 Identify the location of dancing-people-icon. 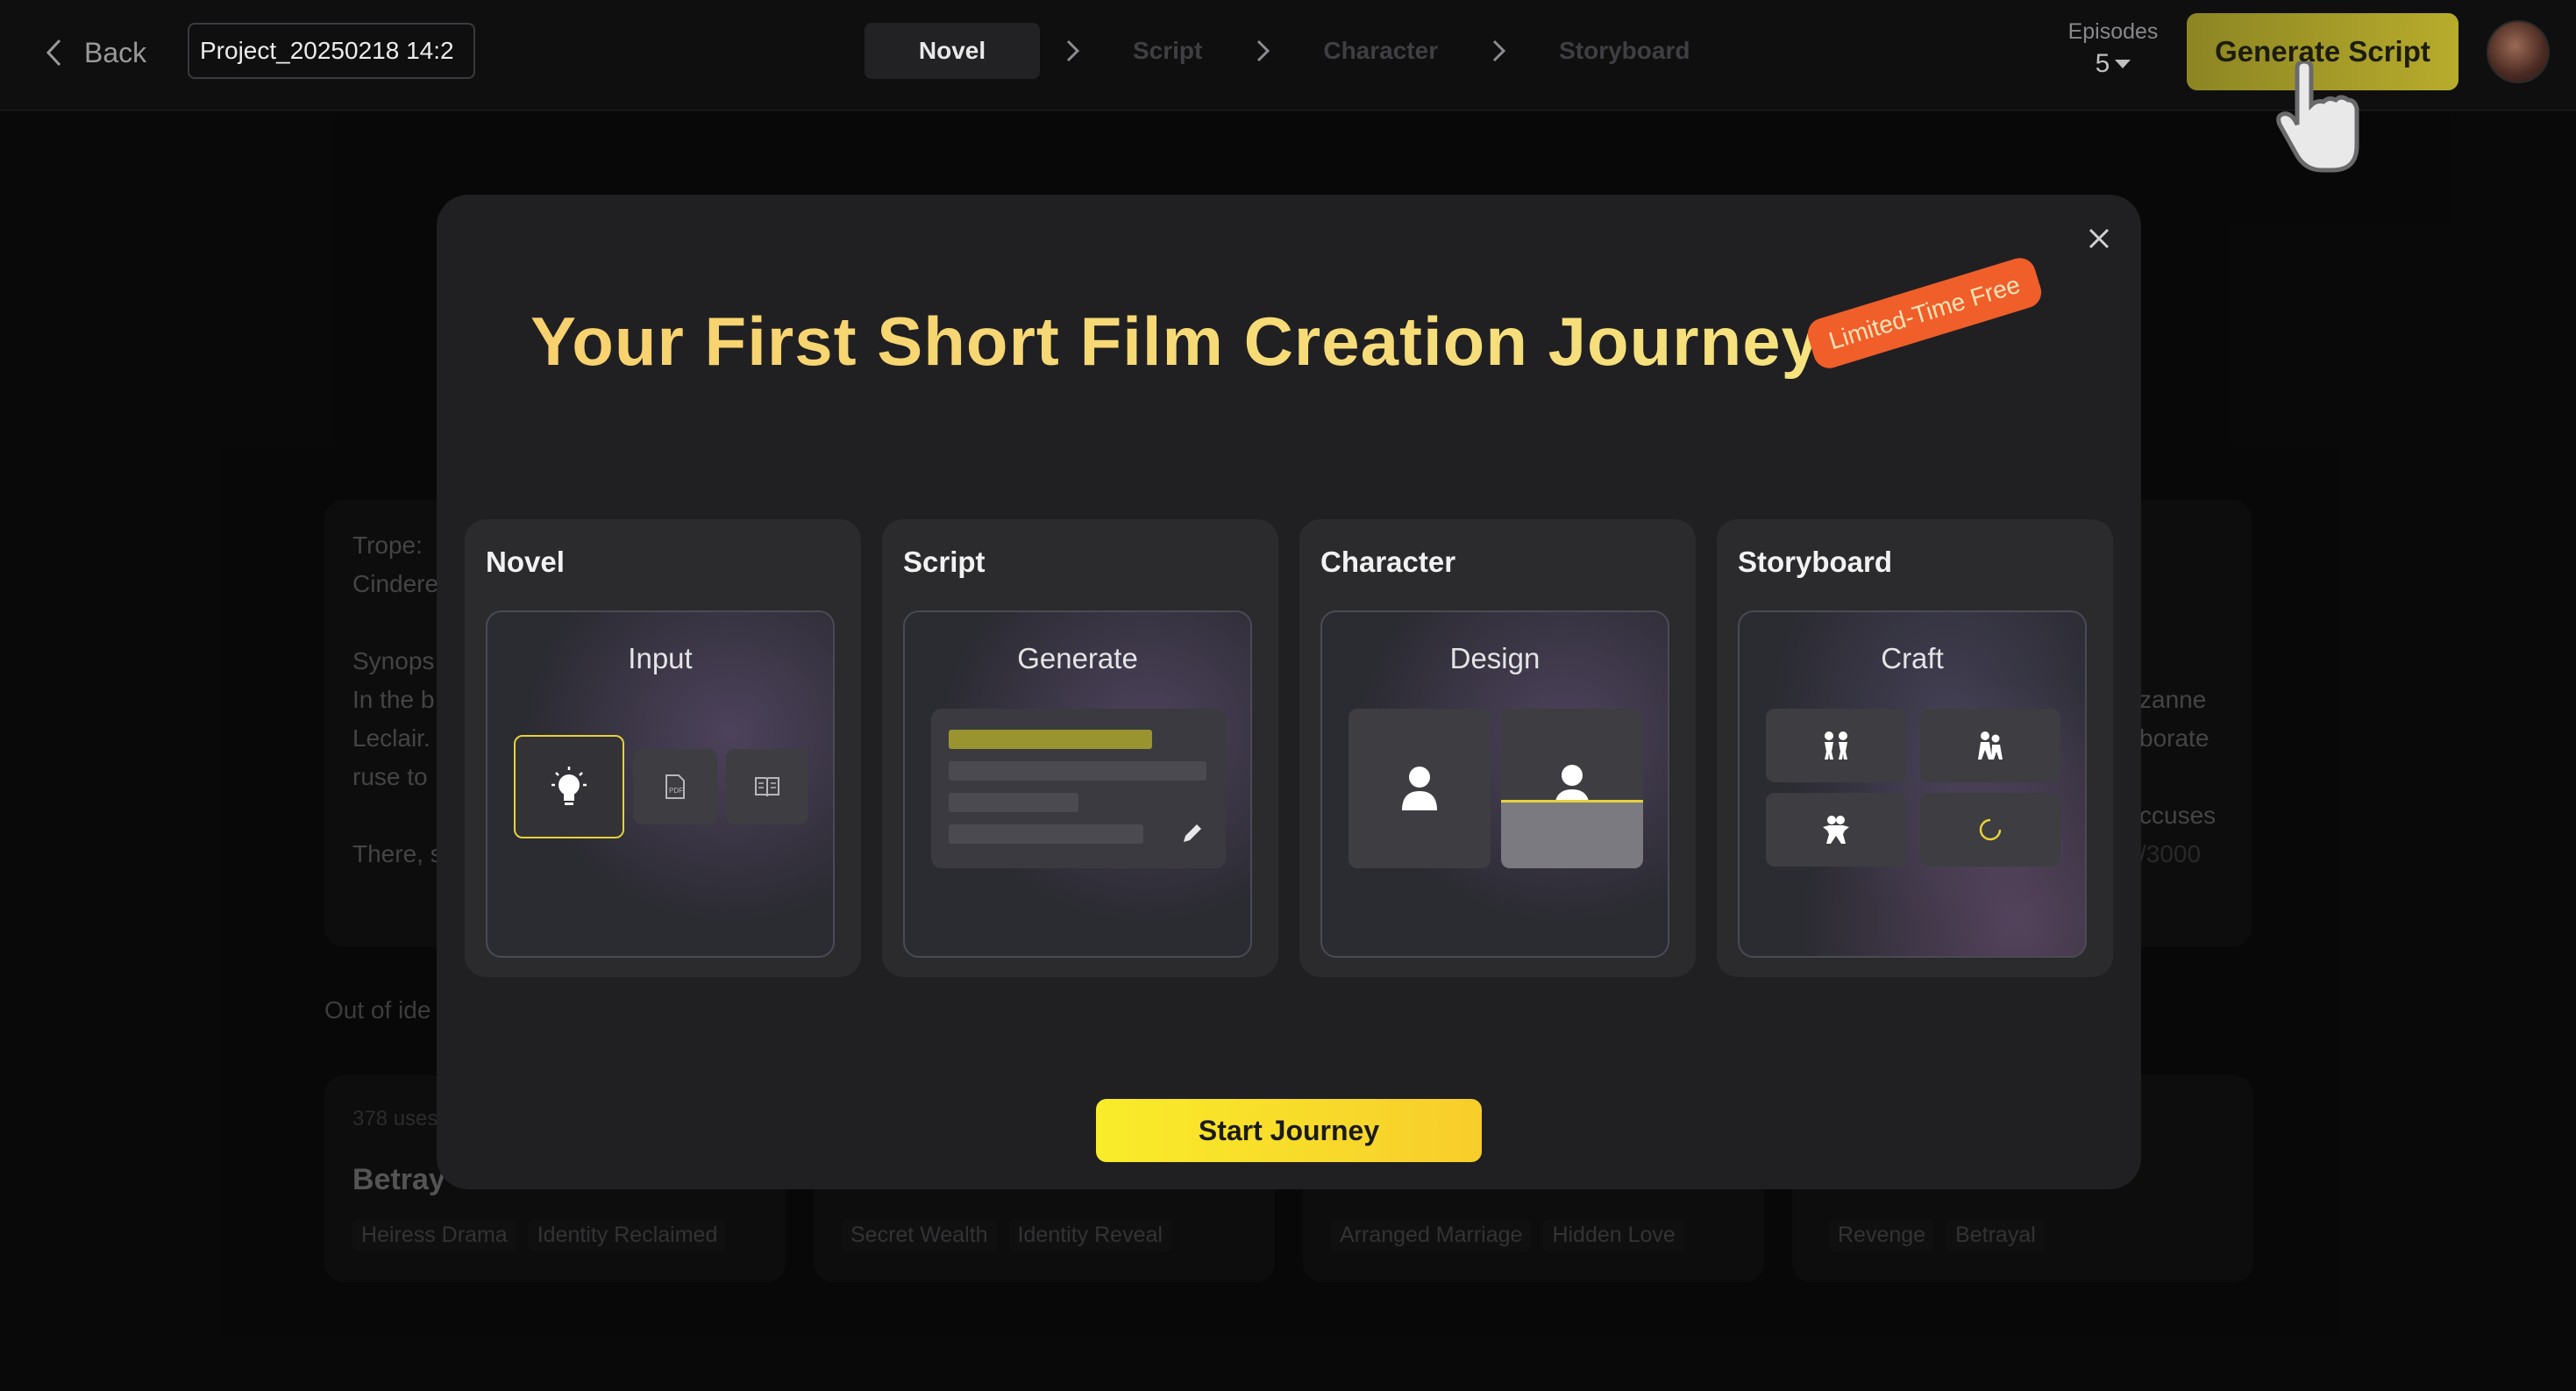
(1990, 745).